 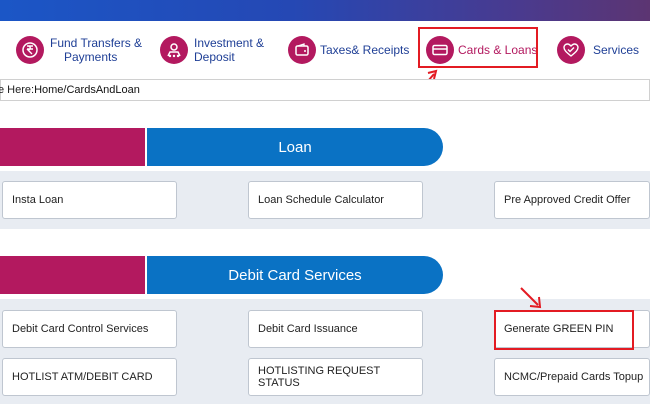 What do you see at coordinates (571, 50) in the screenshot?
I see `services-icon` at bounding box center [571, 50].